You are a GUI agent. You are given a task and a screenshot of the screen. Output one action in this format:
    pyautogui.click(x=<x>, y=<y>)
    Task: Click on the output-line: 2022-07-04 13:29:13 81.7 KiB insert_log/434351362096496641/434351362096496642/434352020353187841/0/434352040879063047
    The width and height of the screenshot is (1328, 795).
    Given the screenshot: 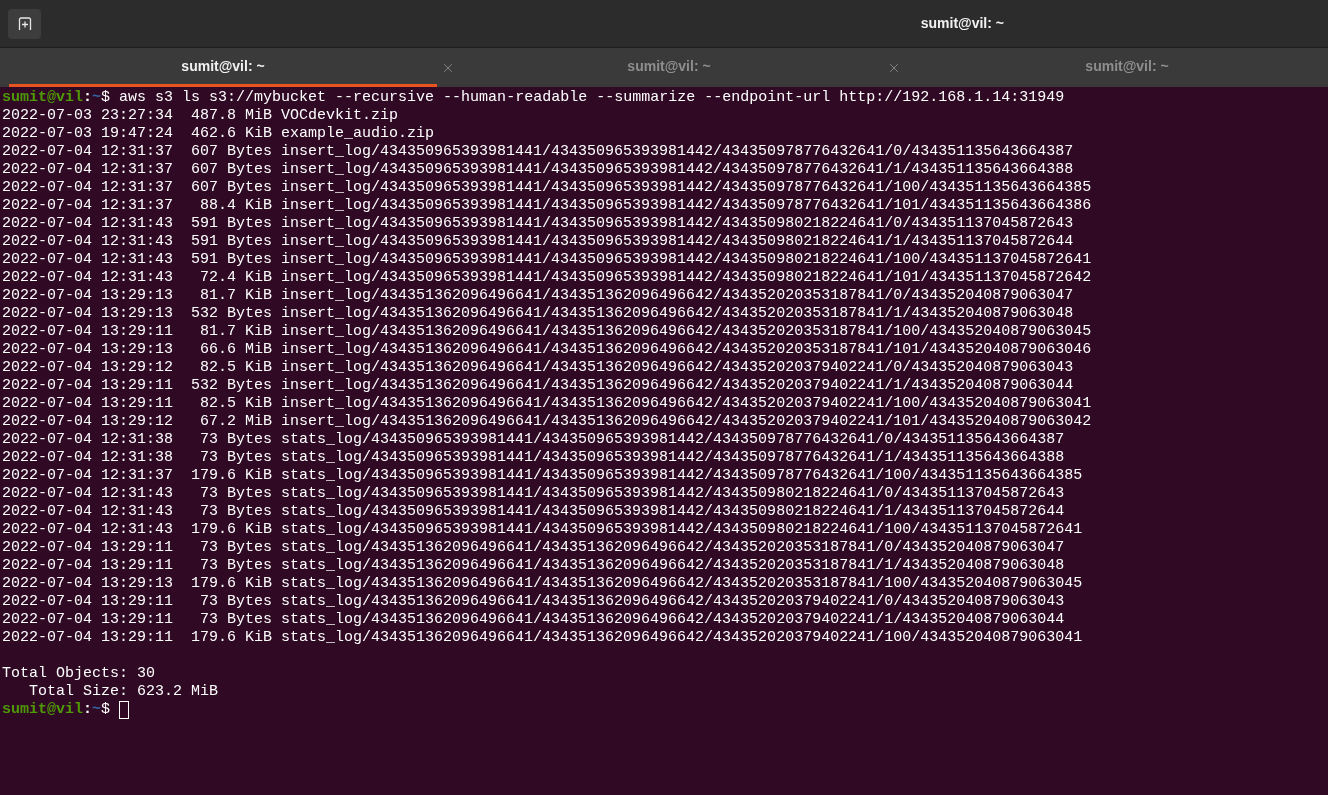 What is the action you would take?
    pyautogui.click(x=538, y=296)
    